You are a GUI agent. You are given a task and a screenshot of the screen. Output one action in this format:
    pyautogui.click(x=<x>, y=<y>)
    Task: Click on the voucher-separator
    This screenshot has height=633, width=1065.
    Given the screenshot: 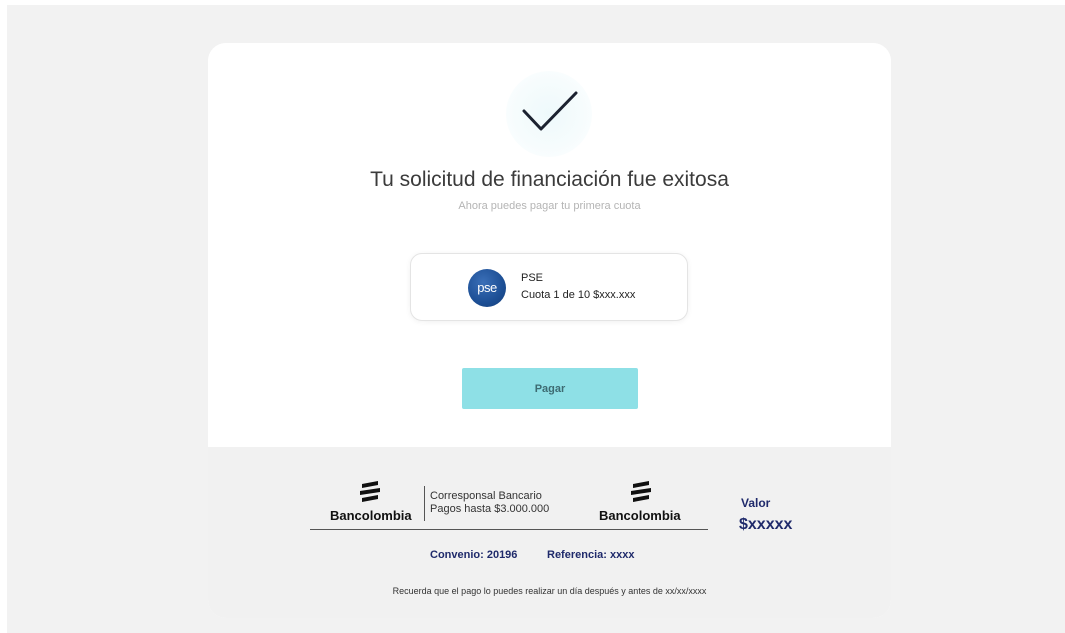 What is the action you would take?
    pyautogui.click(x=509, y=529)
    